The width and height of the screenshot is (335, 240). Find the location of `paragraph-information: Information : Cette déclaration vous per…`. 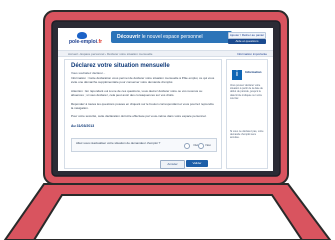

paragraph-information: Information : Cette déclaration vous per… is located at coordinates (143, 80).